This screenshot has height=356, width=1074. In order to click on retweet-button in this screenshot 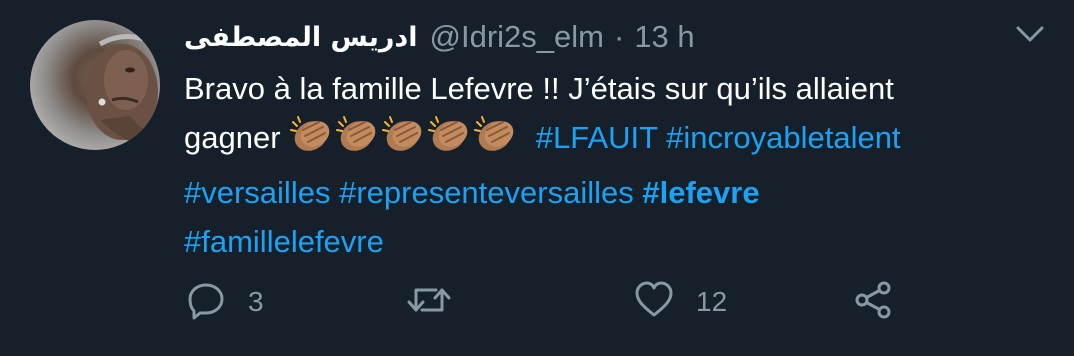, I will do `click(429, 302)`.